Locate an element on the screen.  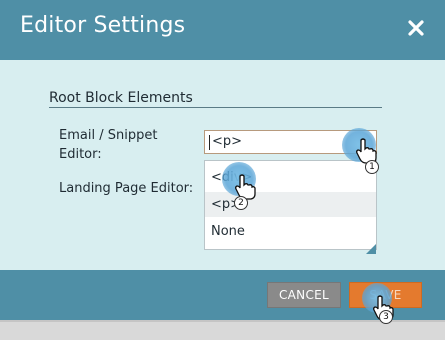
cancel-button: CANCEL is located at coordinates (304, 295).